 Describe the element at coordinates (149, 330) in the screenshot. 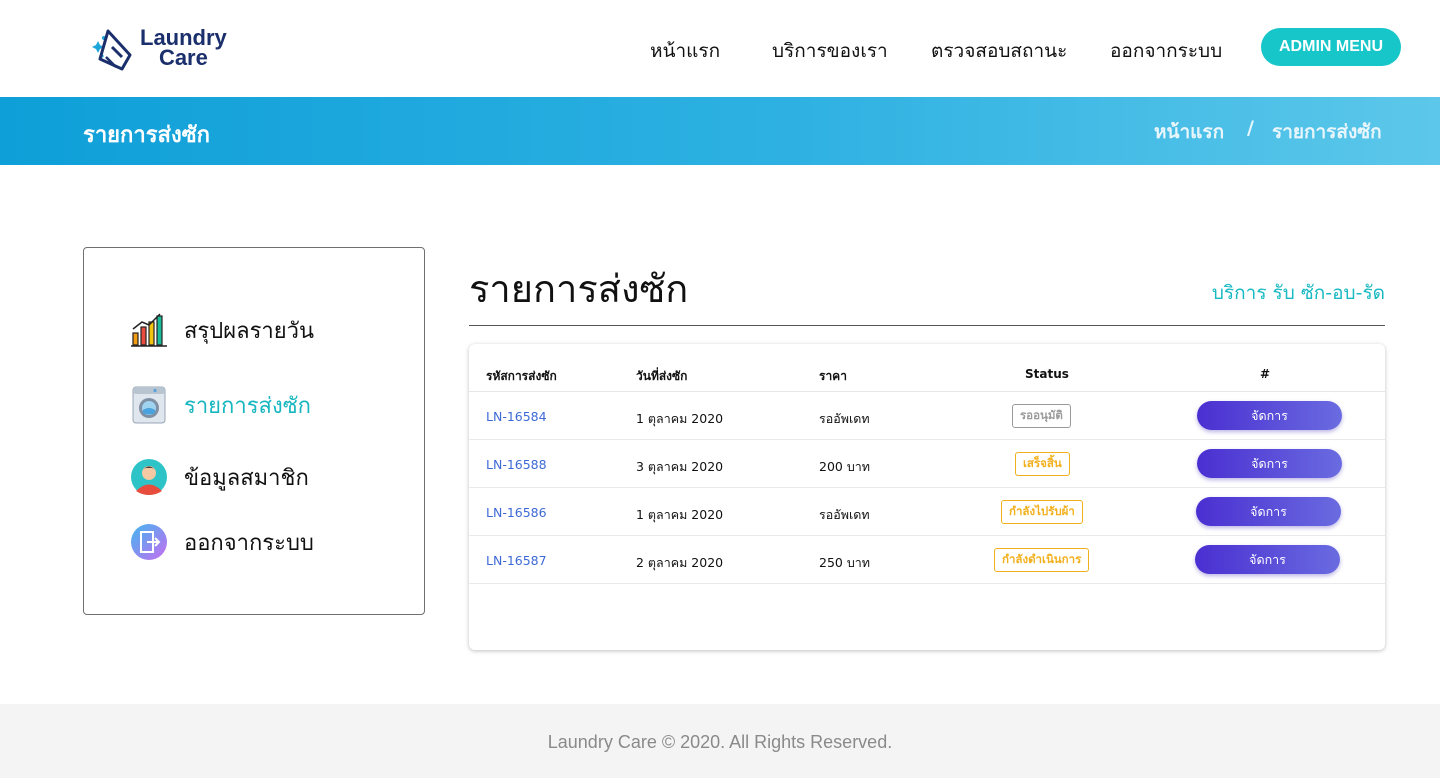

I see `chart-bars-icon` at that location.